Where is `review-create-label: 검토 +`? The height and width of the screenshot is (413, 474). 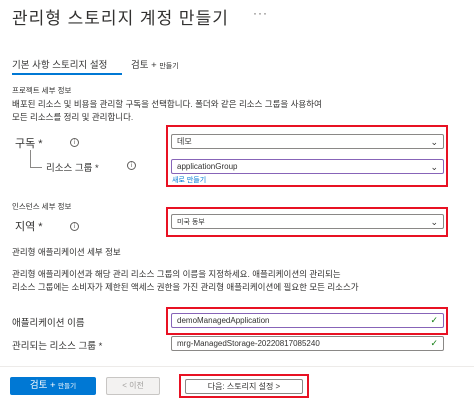 review-create-label: 검토 + is located at coordinates (42, 385).